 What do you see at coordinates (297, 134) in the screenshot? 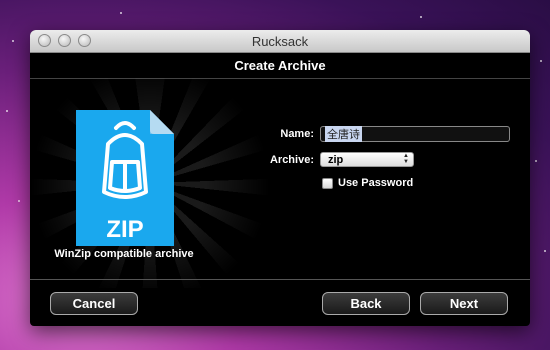
I see `name-label: Name:` at bounding box center [297, 134].